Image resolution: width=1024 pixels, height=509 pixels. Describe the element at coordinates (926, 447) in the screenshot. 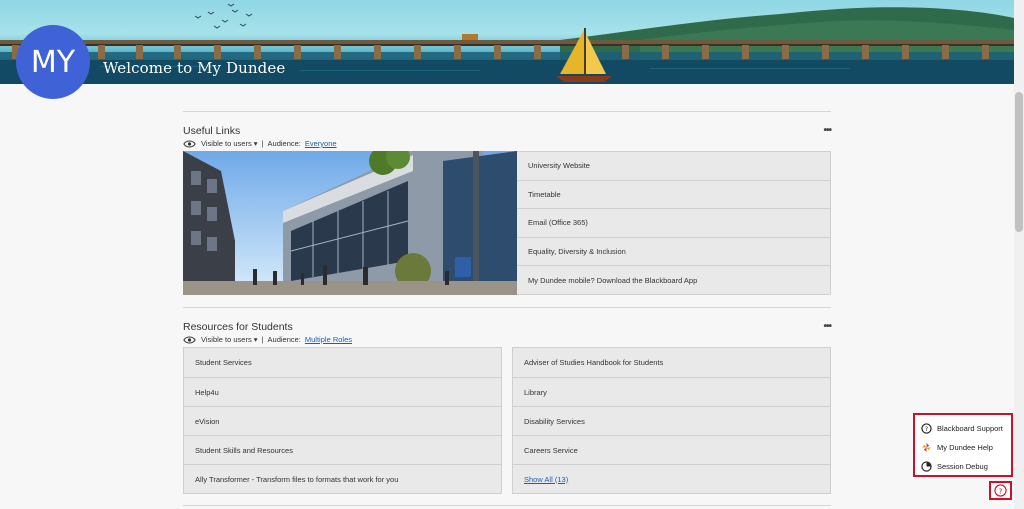

I see `pinwheel-icon` at that location.